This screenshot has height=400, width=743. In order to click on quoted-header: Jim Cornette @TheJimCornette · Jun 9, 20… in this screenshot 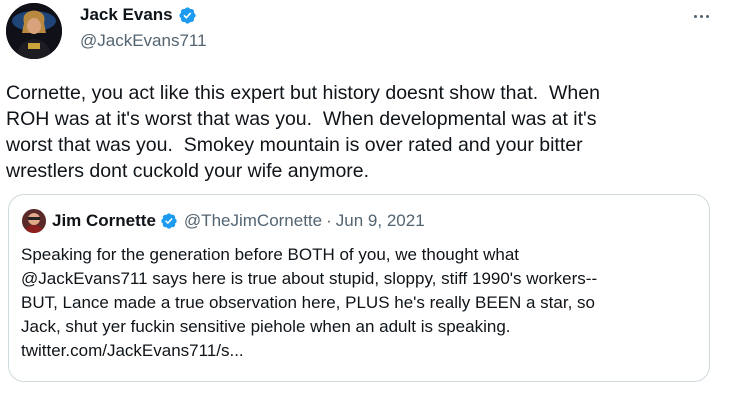, I will do `click(238, 221)`.